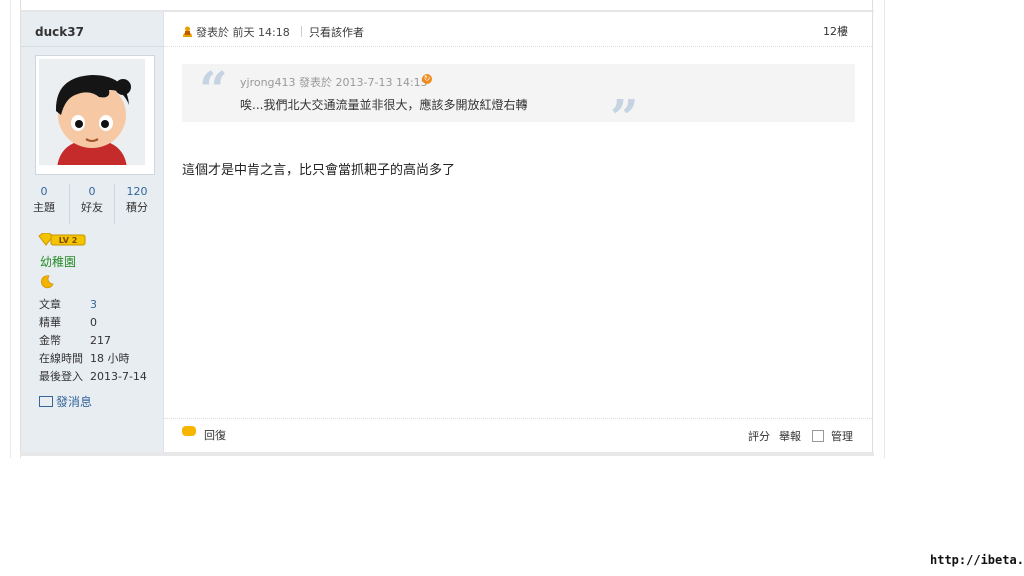  Describe the element at coordinates (624, 117) in the screenshot. I see `close-quote-icon: ”` at that location.